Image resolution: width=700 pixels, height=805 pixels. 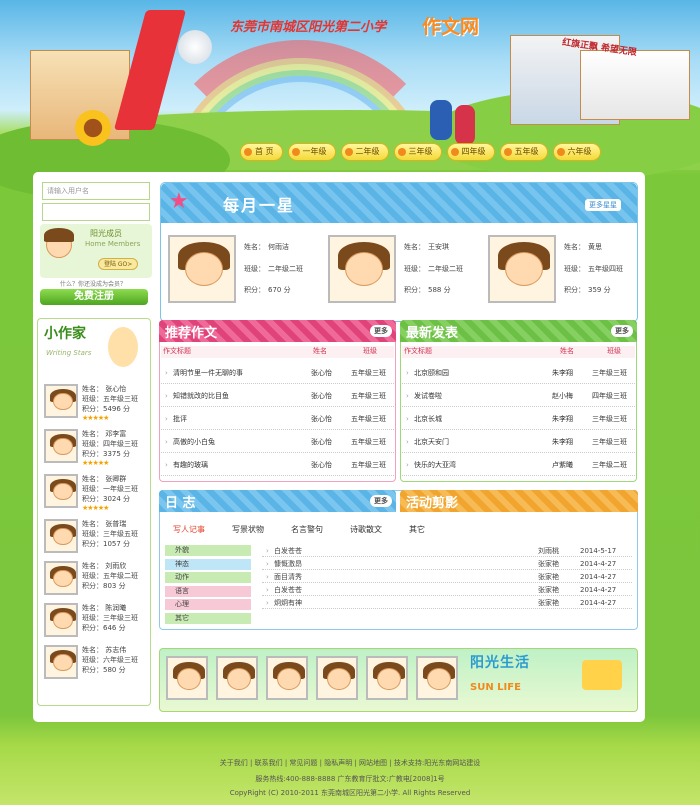 I want to click on latest-row-title: 北京颐和园, so click(x=431, y=373).